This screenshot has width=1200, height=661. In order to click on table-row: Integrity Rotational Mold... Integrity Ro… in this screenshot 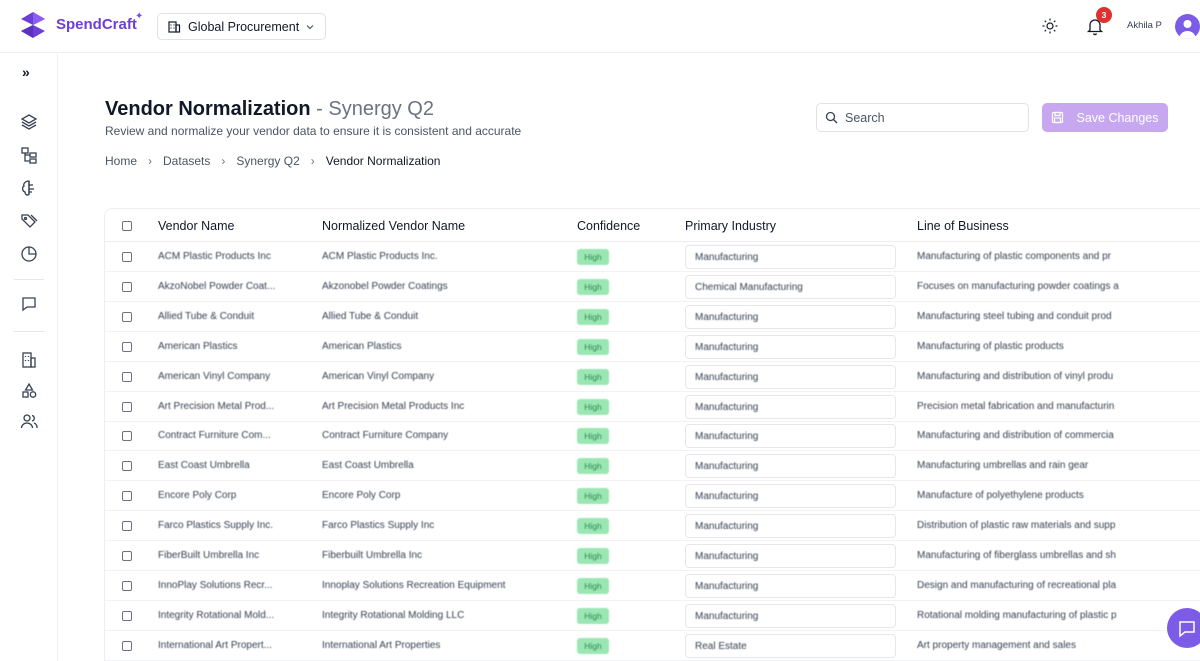, I will do `click(652, 616)`.